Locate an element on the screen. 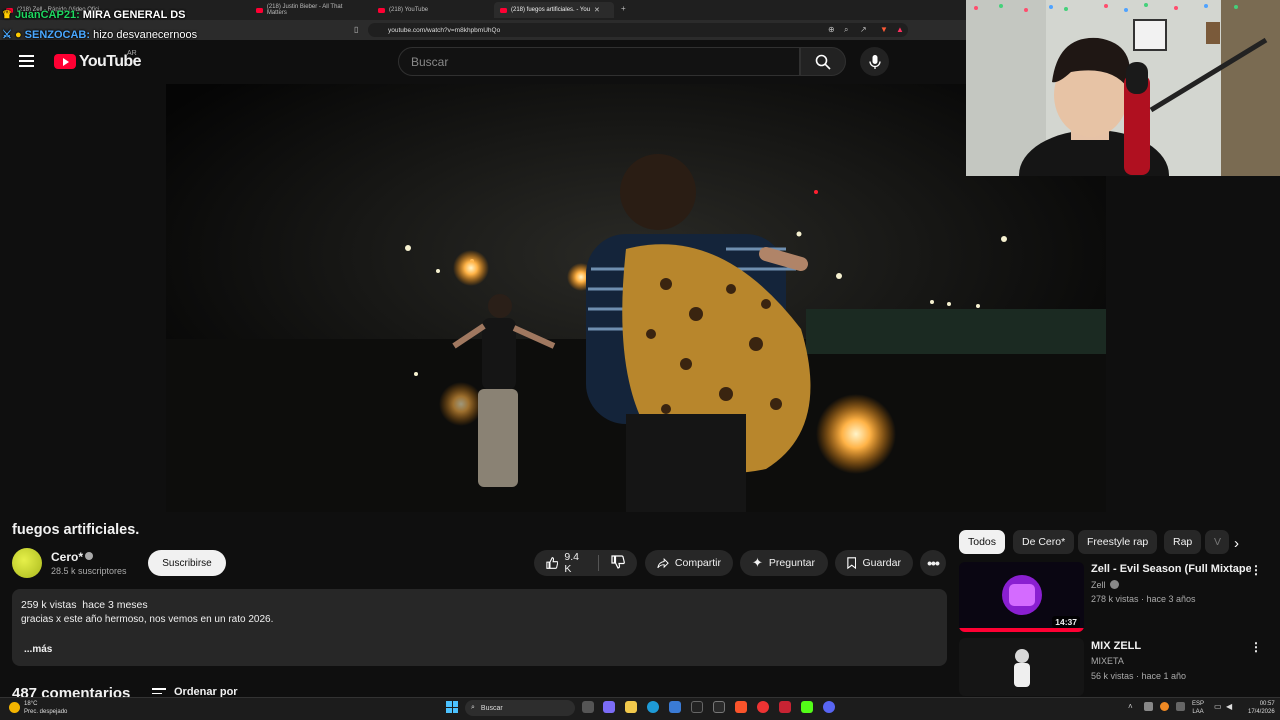 This screenshot has width=1280, height=720. save-button: Guardar is located at coordinates (874, 563).